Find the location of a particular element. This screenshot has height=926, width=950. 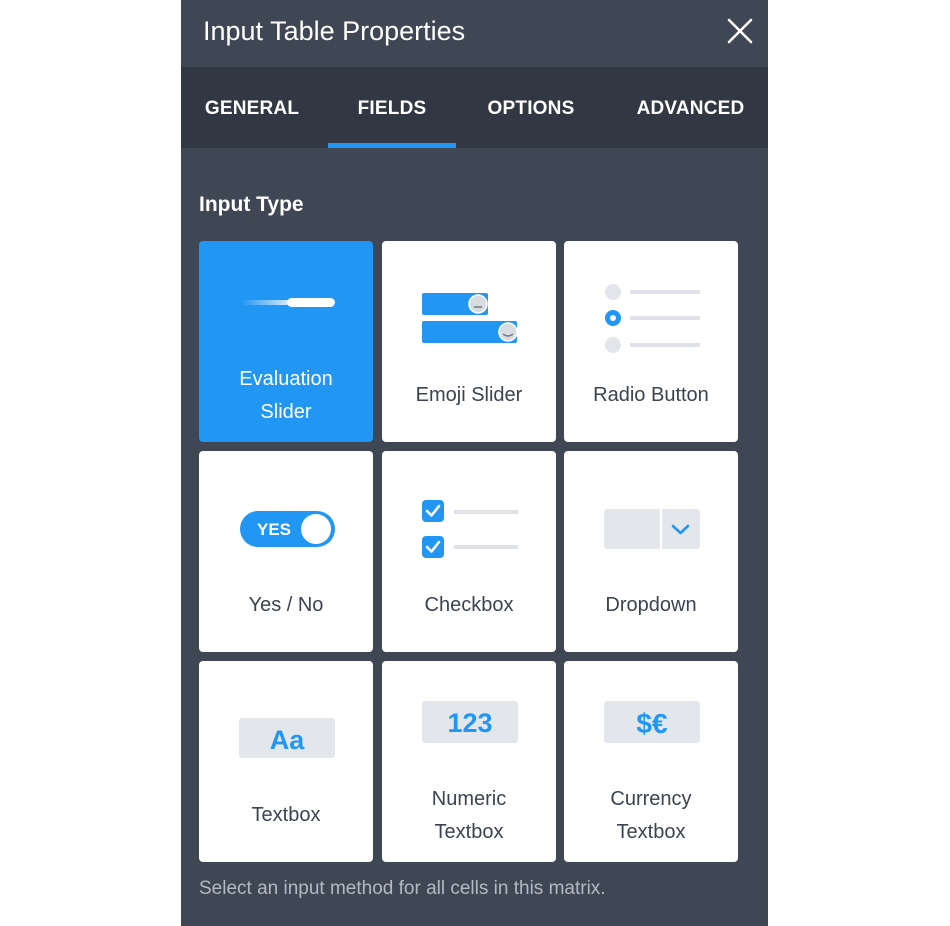

checkbox-icon is located at coordinates (470, 529).